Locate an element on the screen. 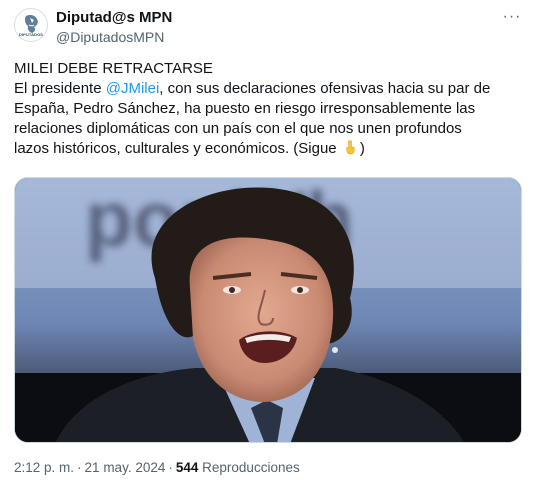  tweet-line-5-suffix: ) is located at coordinates (362, 148).